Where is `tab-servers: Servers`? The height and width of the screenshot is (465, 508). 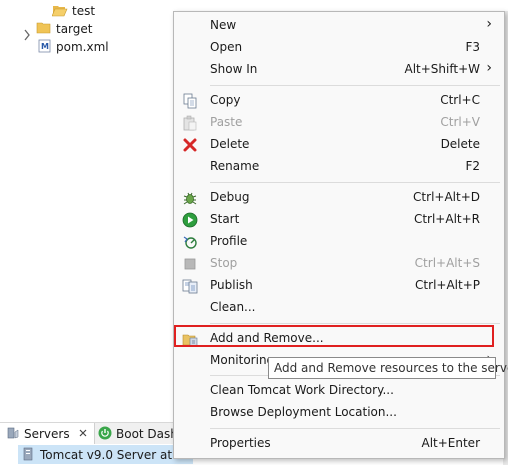
tab-servers: Servers is located at coordinates (47, 434).